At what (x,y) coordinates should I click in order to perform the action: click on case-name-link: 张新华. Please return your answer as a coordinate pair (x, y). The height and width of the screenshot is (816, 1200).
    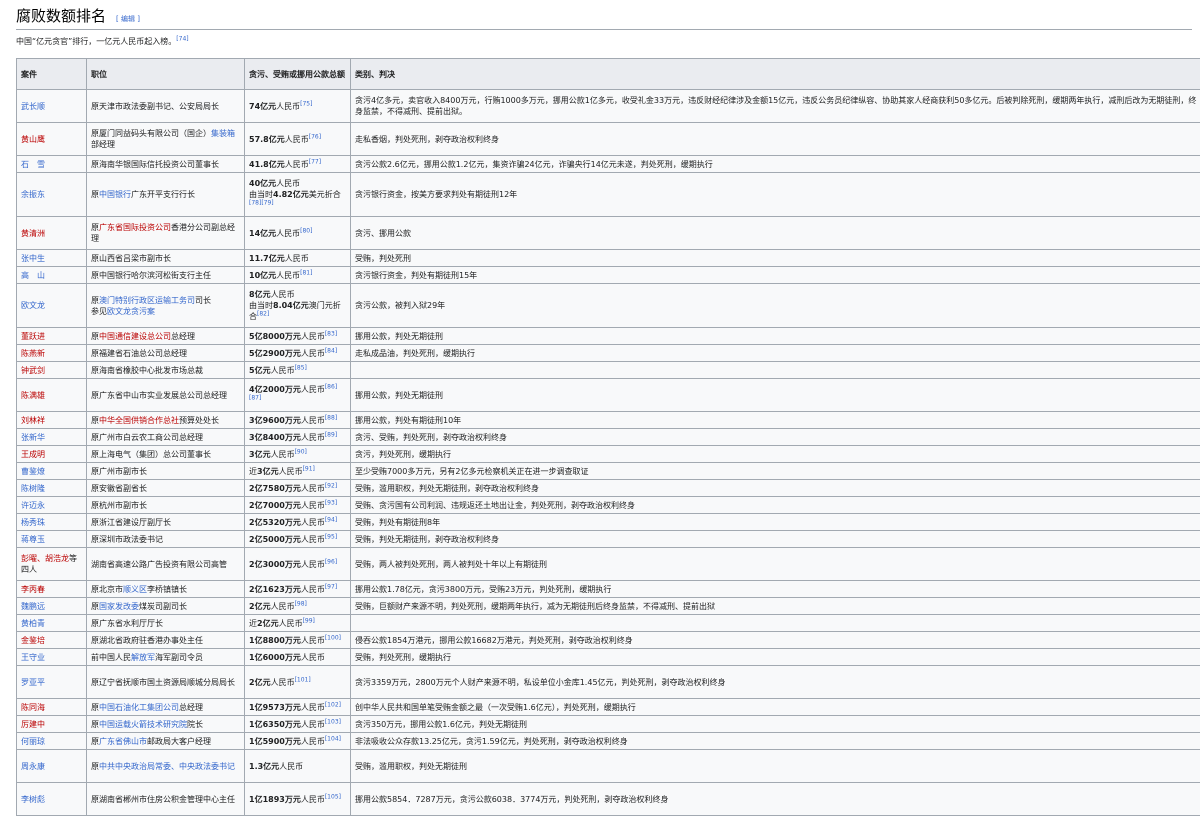
    Looking at the image, I should click on (33, 437).